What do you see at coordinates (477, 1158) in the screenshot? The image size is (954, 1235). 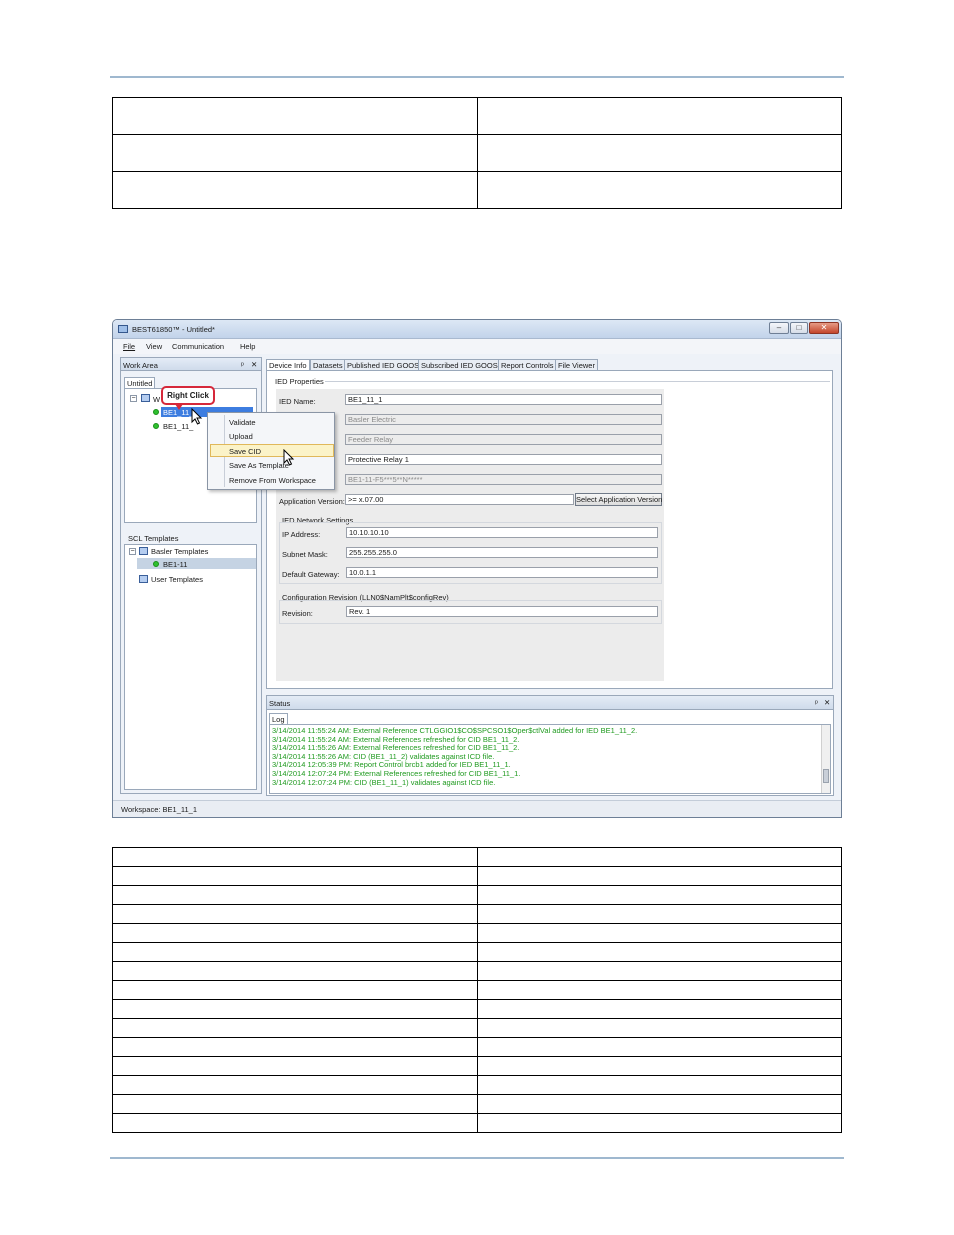 I see `footer-rule` at bounding box center [477, 1158].